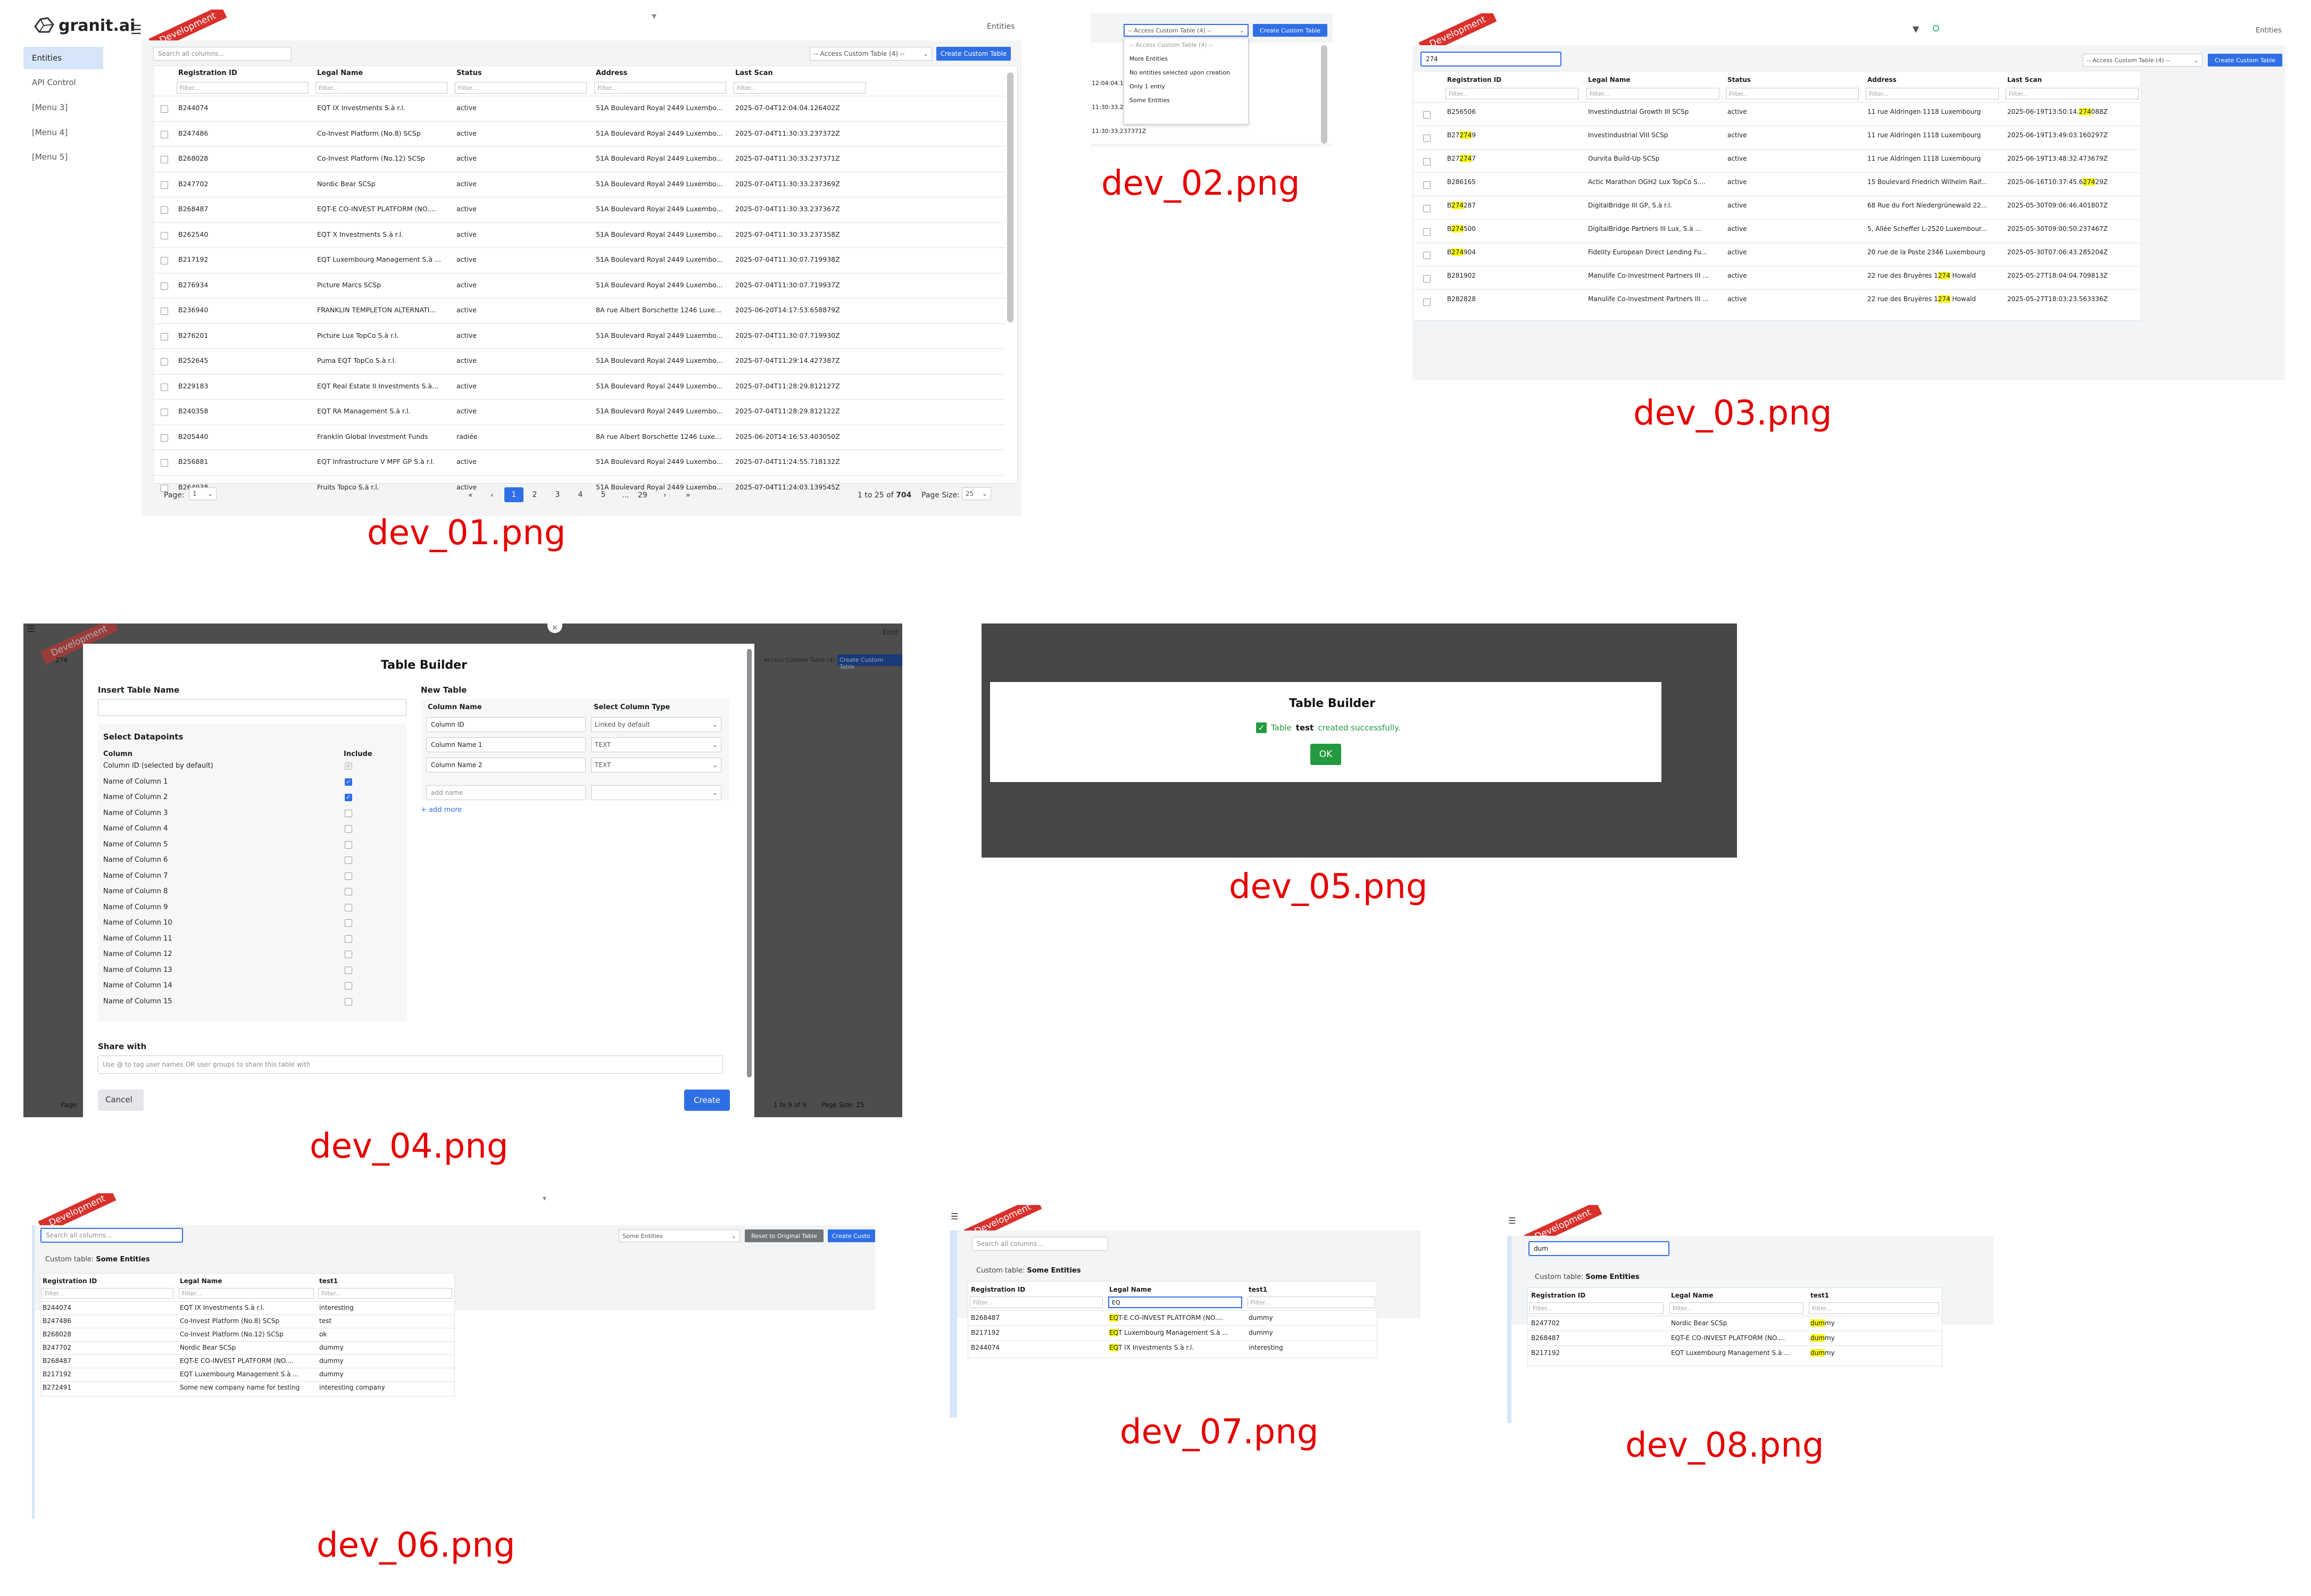  Describe the element at coordinates (851, 1236) in the screenshot. I see `create-custom-table-button: Create Custo` at that location.